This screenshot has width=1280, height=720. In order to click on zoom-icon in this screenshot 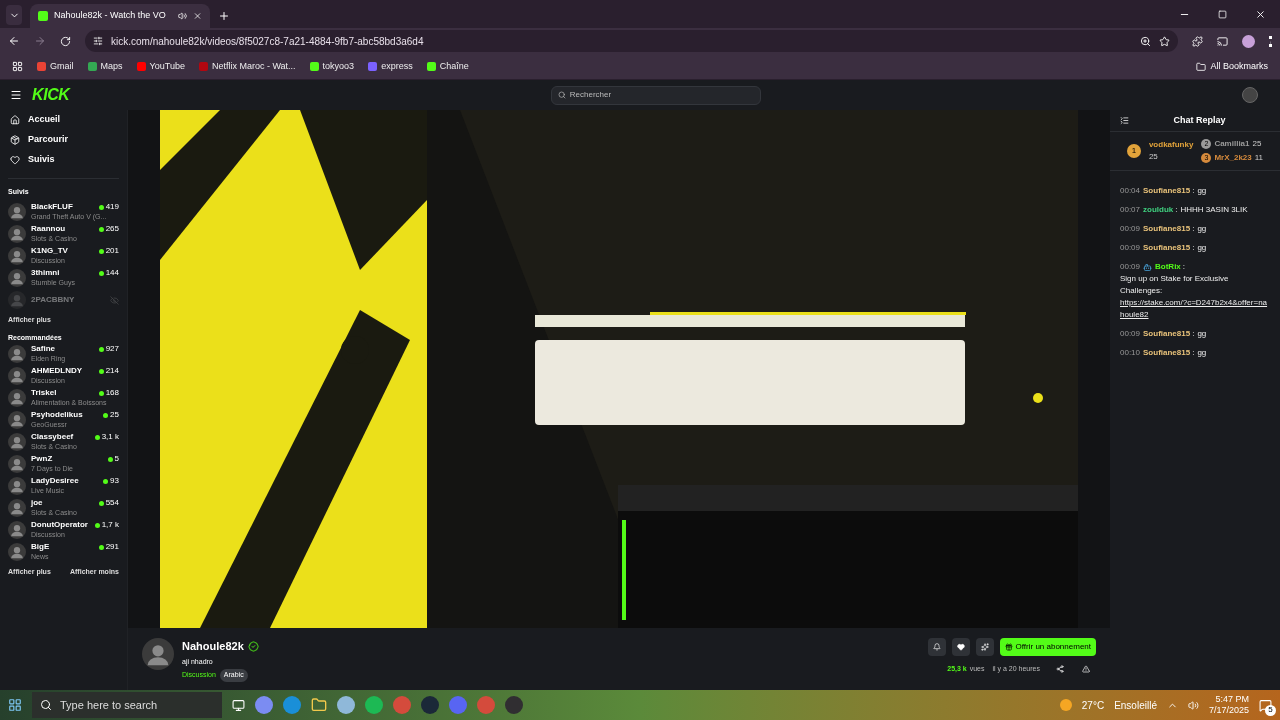, I will do `click(1145, 41)`.